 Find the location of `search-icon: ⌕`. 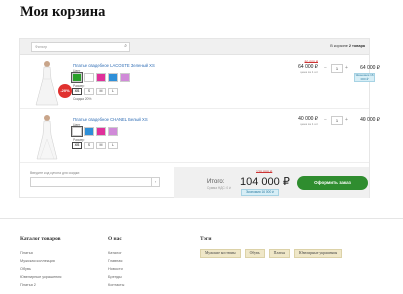

search-icon: ⌕ is located at coordinates (125, 46).